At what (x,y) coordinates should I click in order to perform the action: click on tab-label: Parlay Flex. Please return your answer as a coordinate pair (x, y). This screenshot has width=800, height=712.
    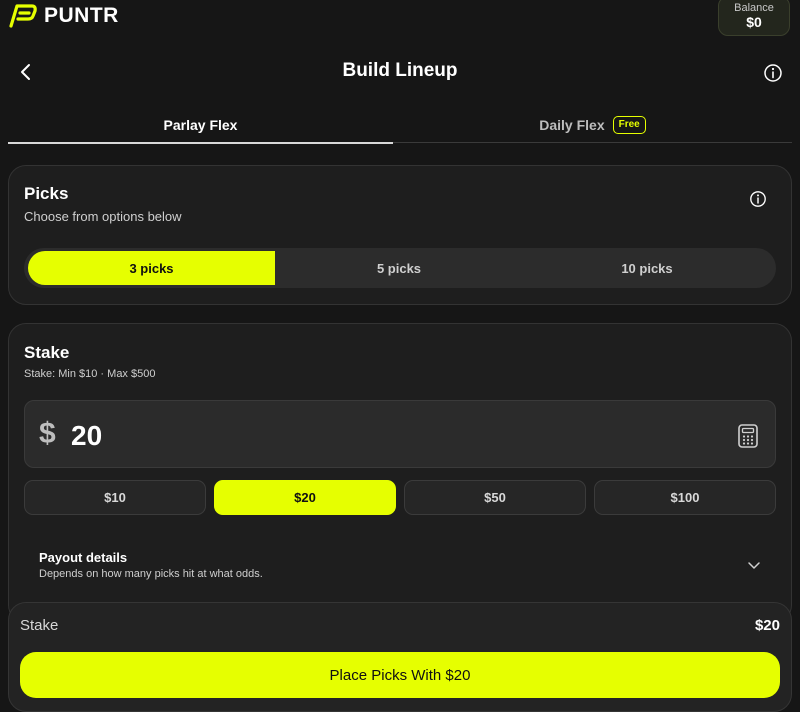
    Looking at the image, I should click on (200, 125).